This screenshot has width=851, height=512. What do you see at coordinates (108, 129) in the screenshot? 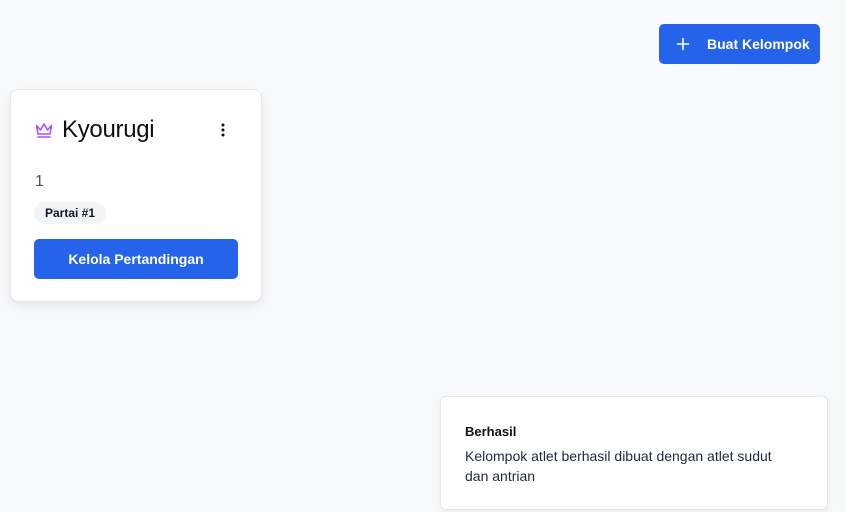
I see `card-title: Kyourugi` at bounding box center [108, 129].